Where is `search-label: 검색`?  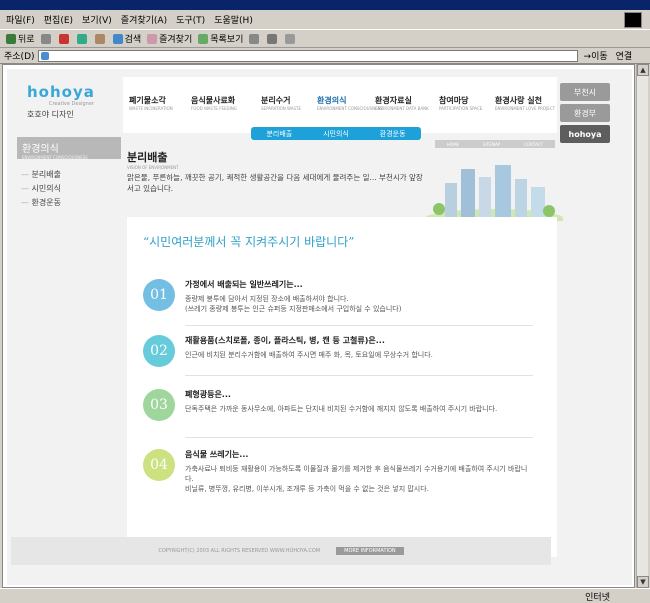 search-label: 검색 is located at coordinates (133, 40).